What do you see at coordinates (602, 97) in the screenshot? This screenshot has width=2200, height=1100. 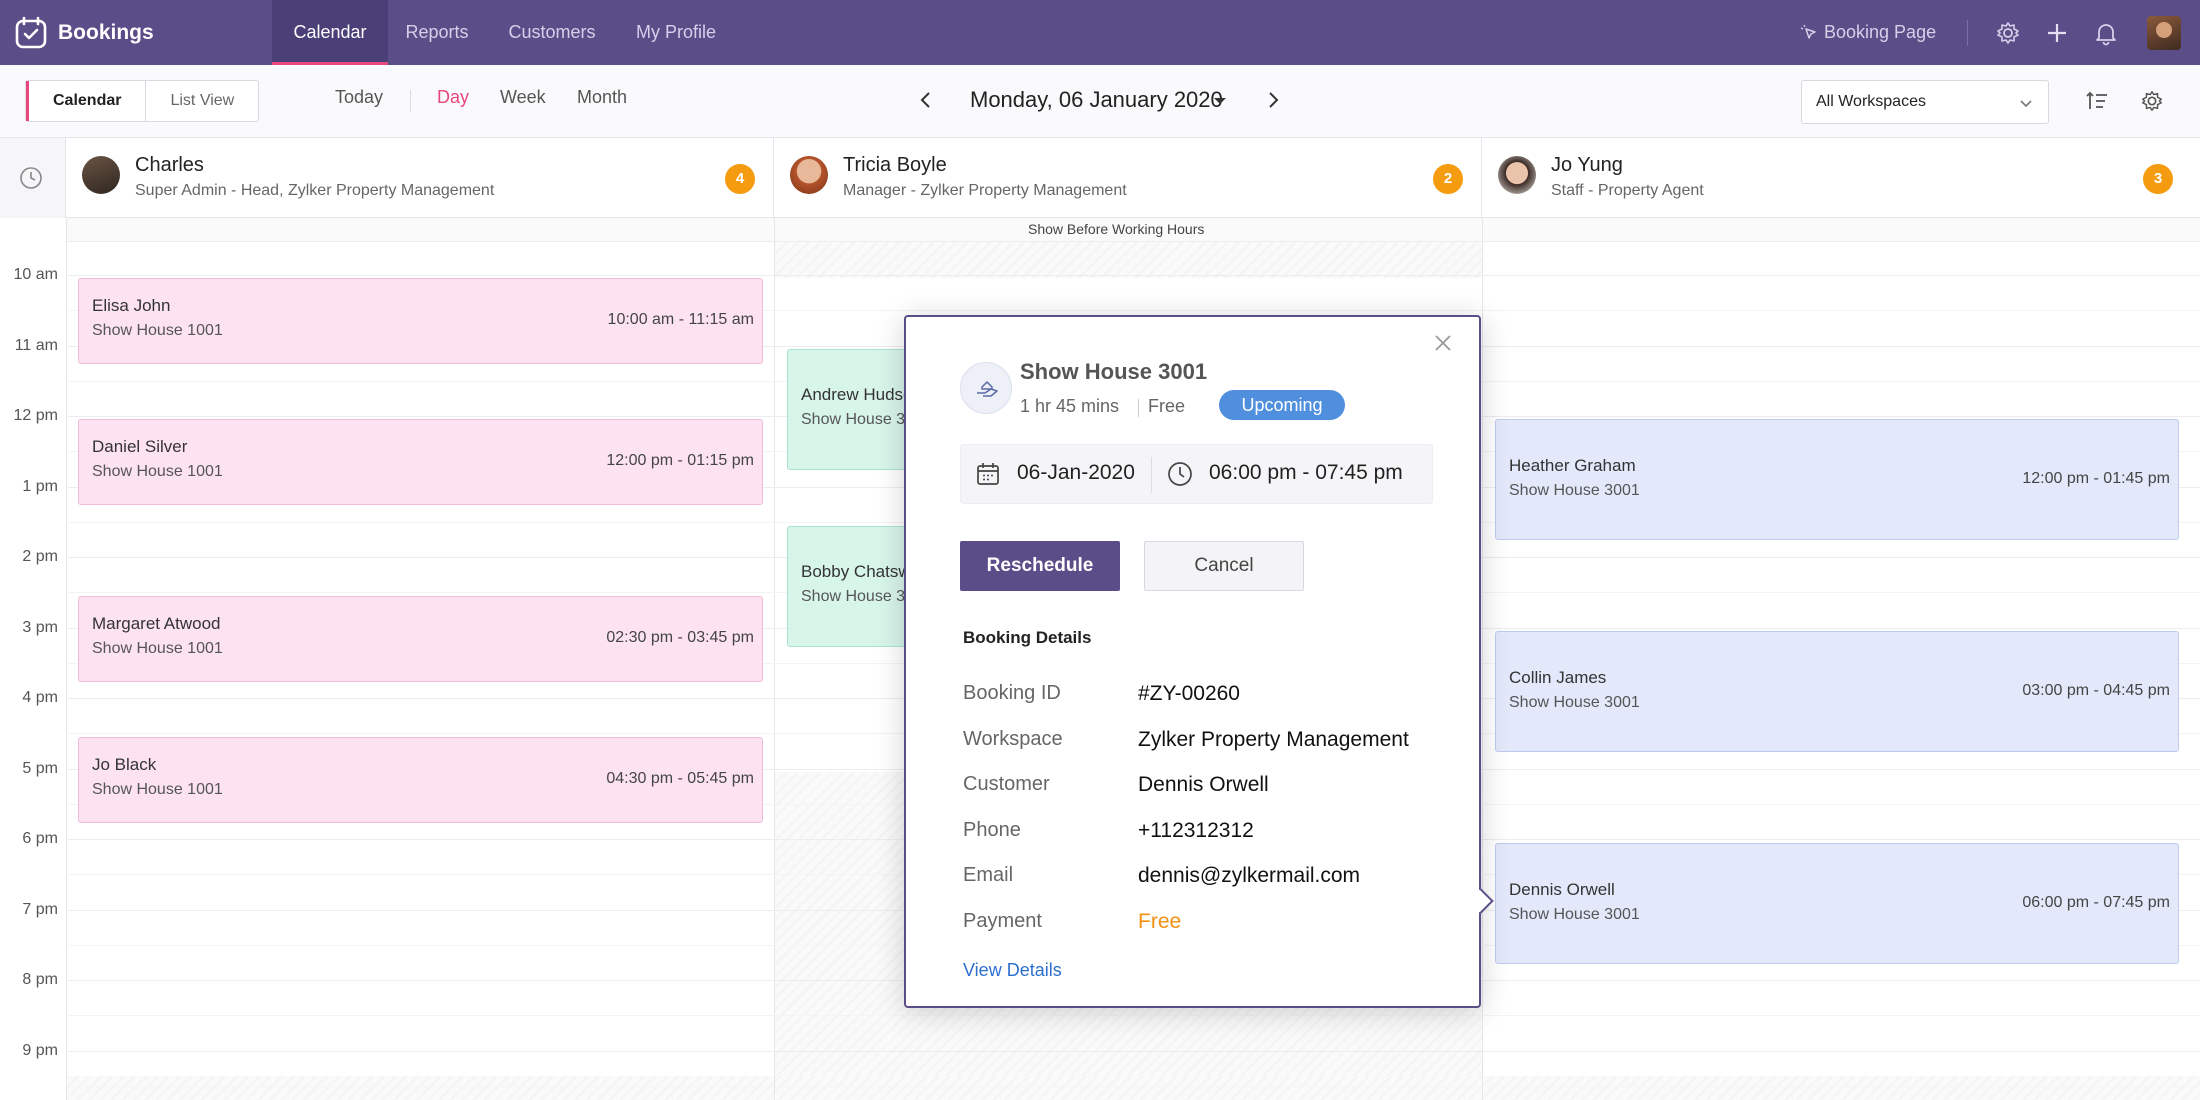 I see `month-view-button: Month` at bounding box center [602, 97].